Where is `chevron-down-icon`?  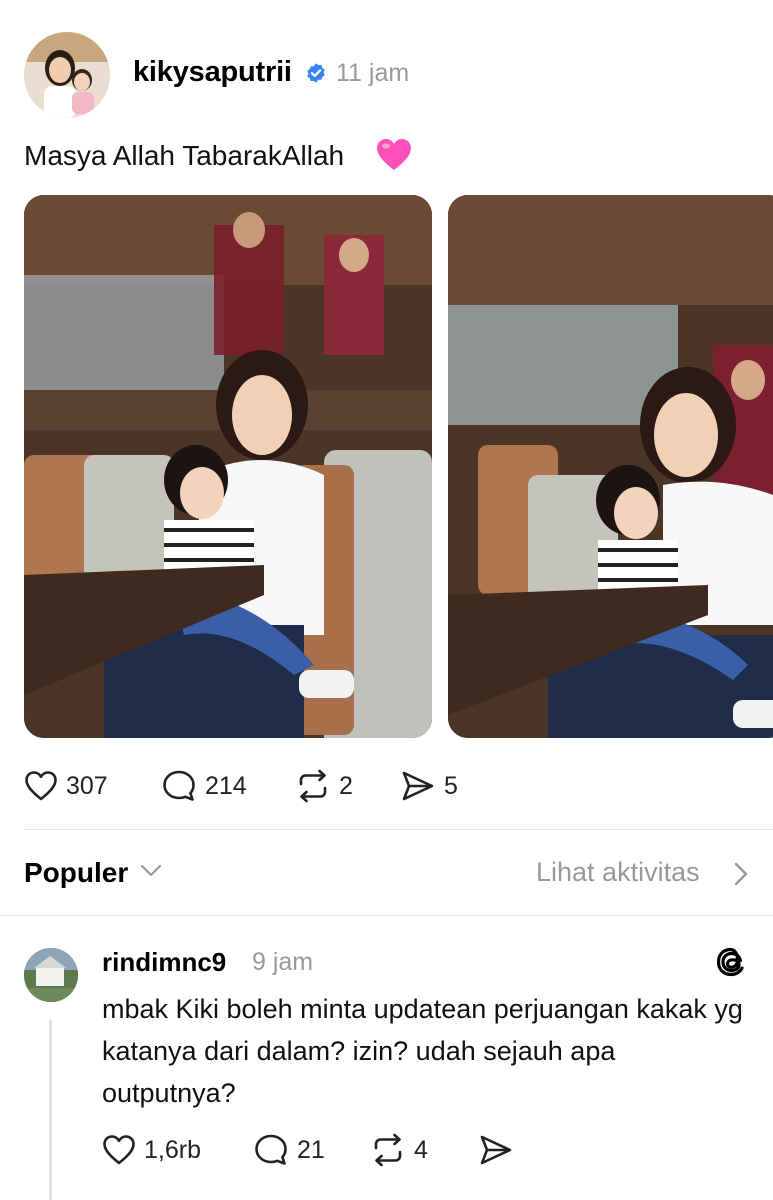
chevron-down-icon is located at coordinates (151, 871).